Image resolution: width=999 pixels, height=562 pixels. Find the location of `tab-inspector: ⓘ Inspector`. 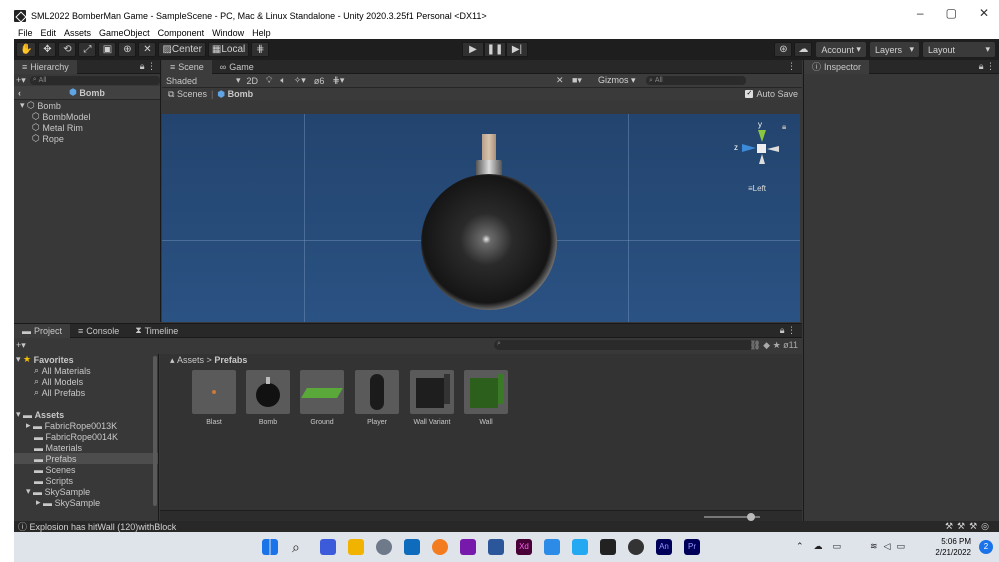

tab-inspector: ⓘ Inspector is located at coordinates (837, 66).